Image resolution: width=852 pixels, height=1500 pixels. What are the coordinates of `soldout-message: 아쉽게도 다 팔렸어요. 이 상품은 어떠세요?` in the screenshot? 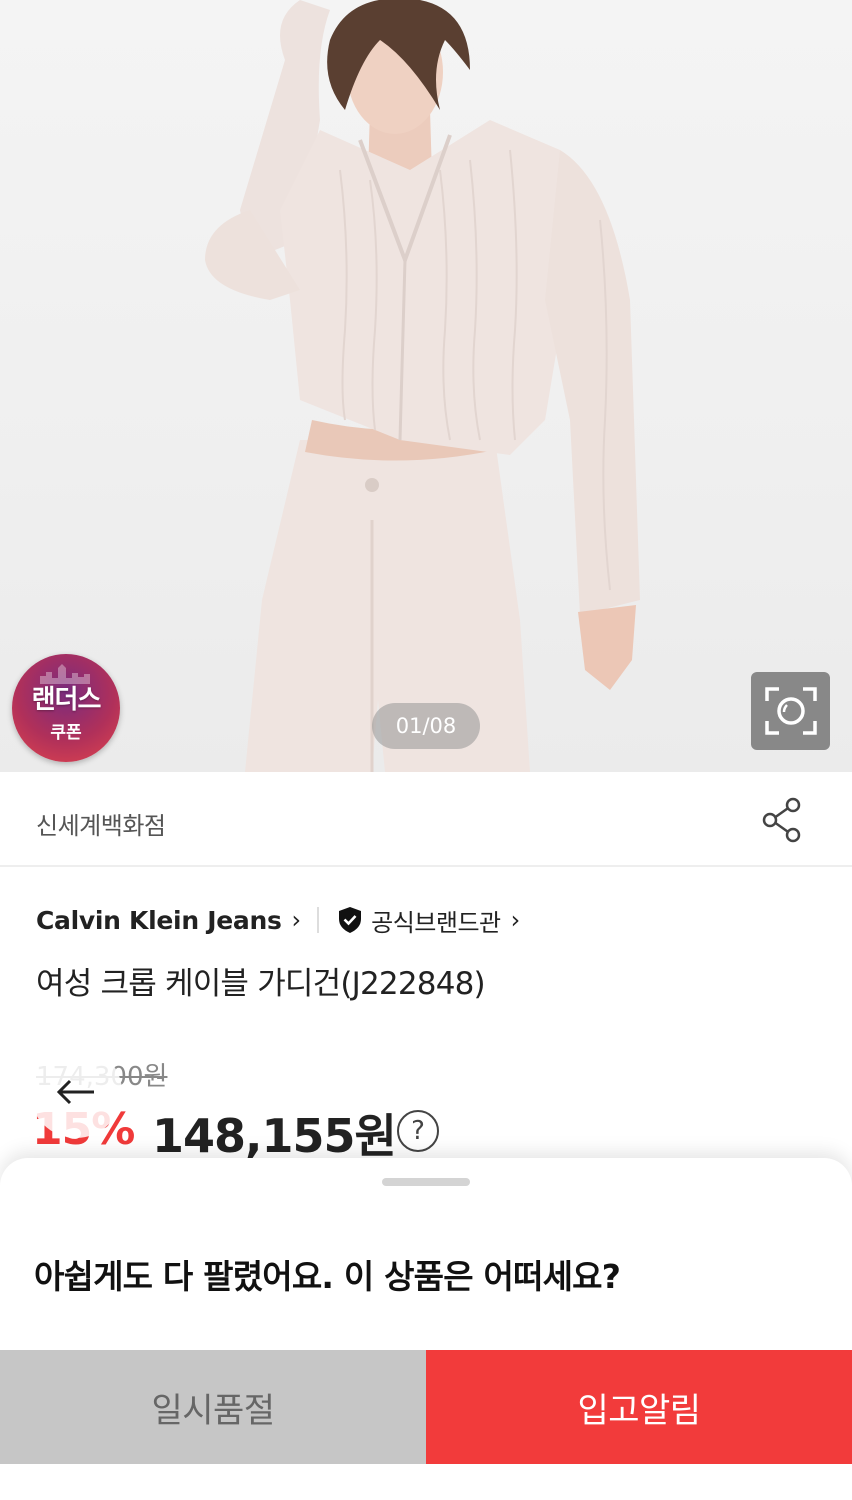 It's located at (327, 1276).